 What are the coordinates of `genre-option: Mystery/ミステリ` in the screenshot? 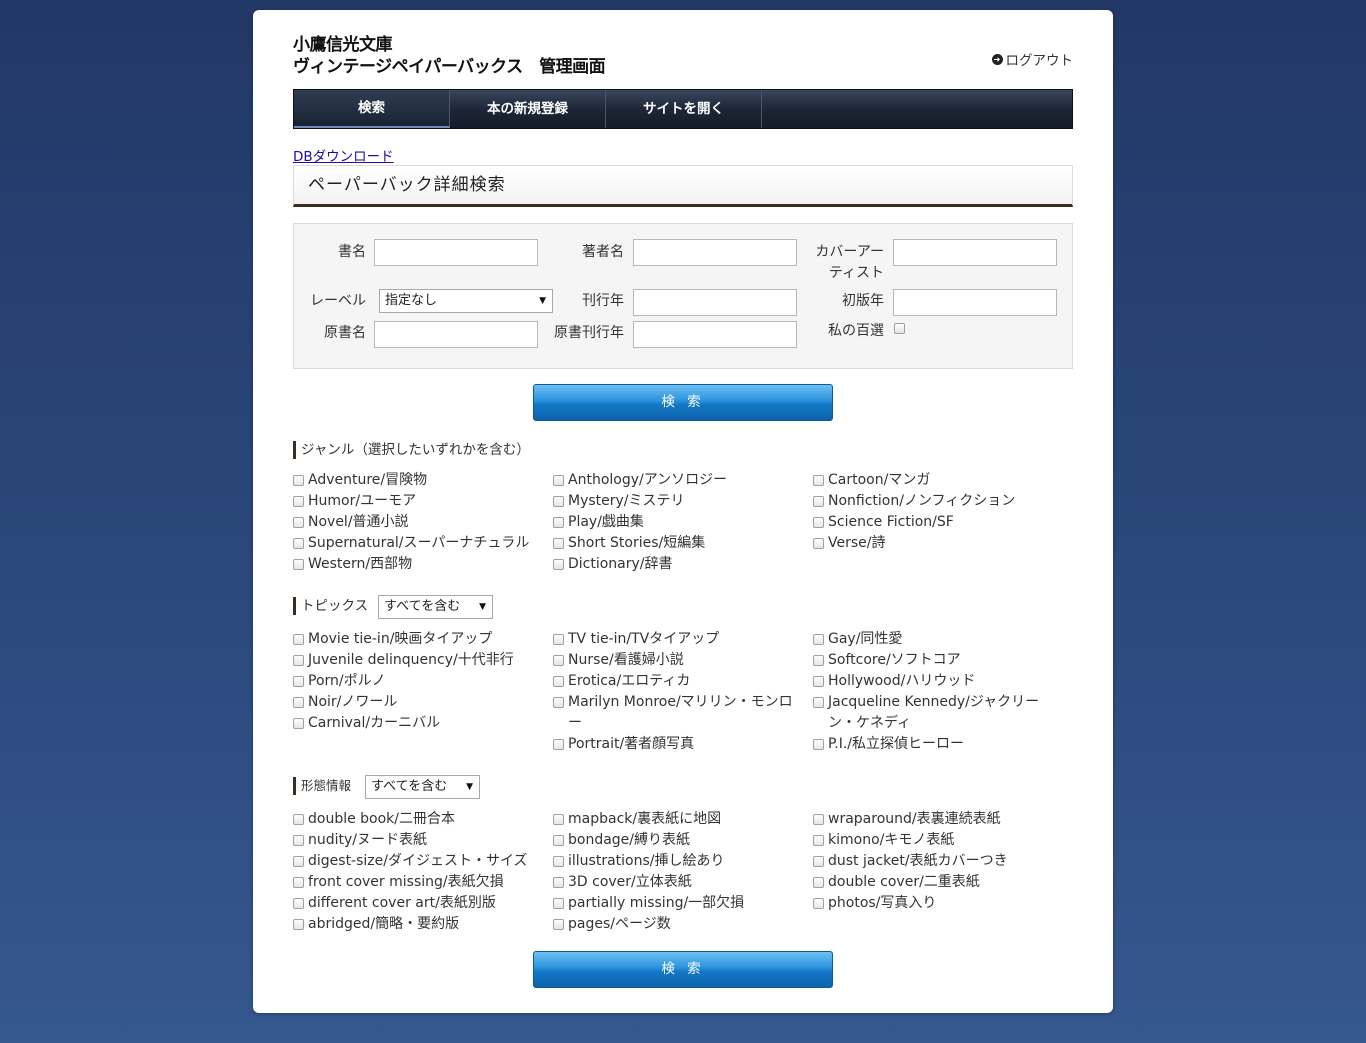 It's located at (678, 501).